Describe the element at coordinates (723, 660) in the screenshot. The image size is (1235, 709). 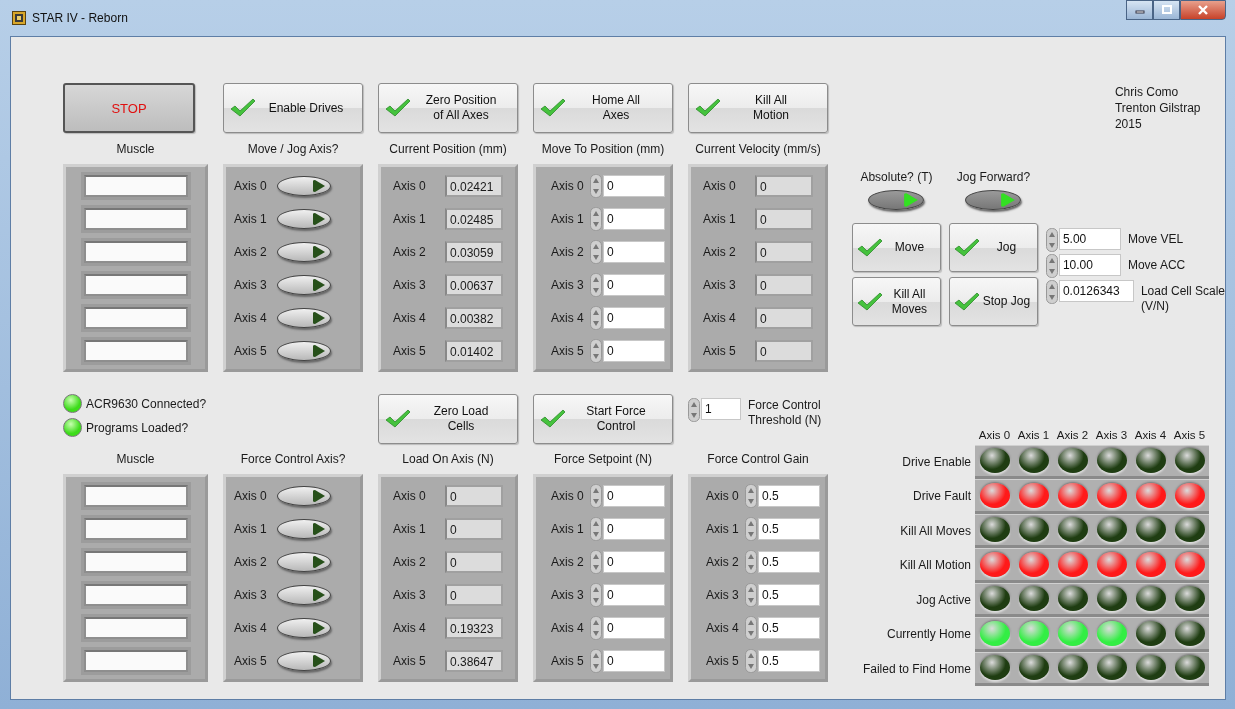
I see `axis-label: Axis 5` at that location.